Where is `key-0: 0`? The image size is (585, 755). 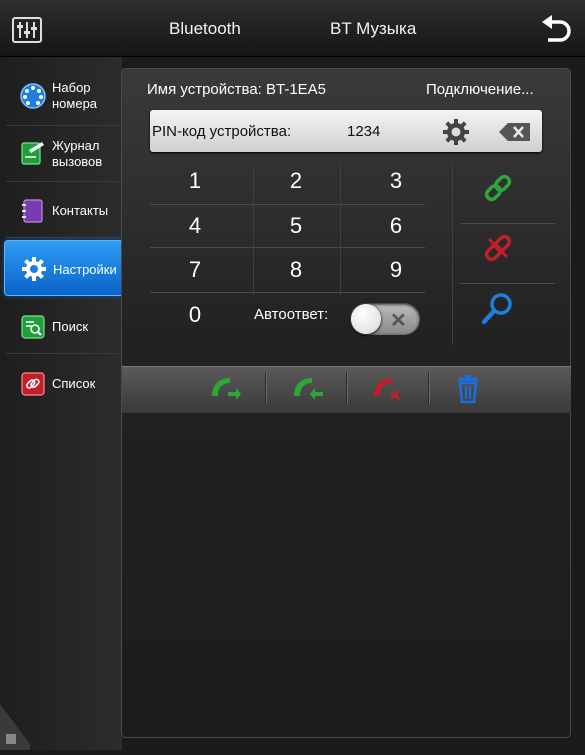 key-0: 0 is located at coordinates (195, 315).